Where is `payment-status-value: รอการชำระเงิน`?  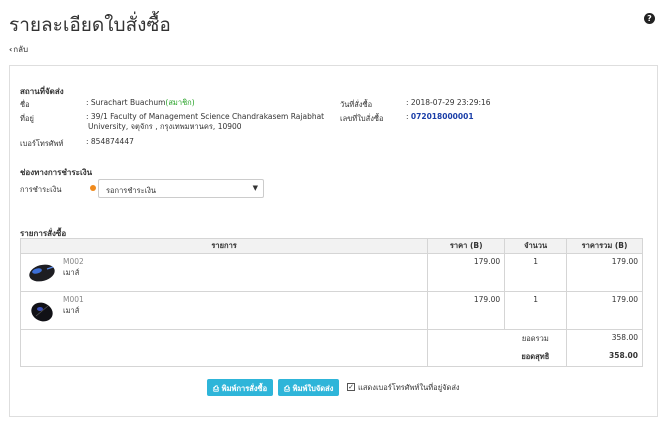
payment-status-value: รอการชำระเงิน is located at coordinates (131, 190).